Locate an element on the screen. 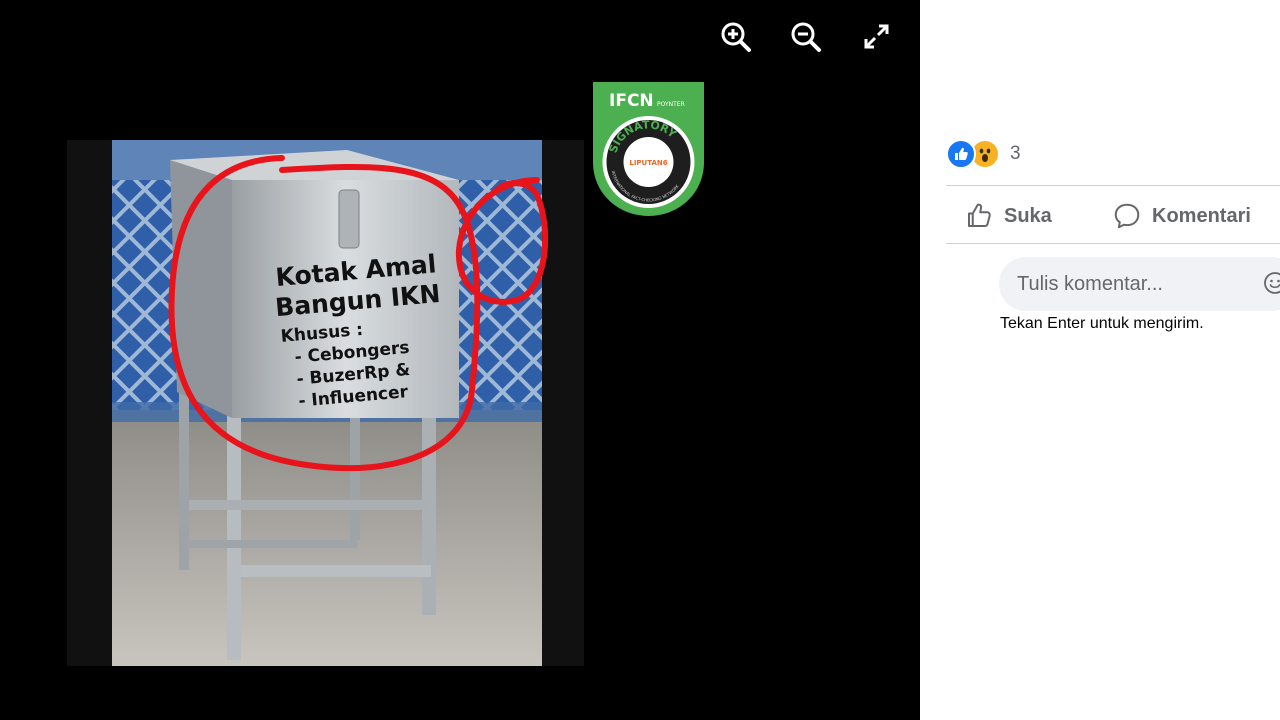 This screenshot has width=1280, height=720. divider-bottom is located at coordinates (1113, 243).